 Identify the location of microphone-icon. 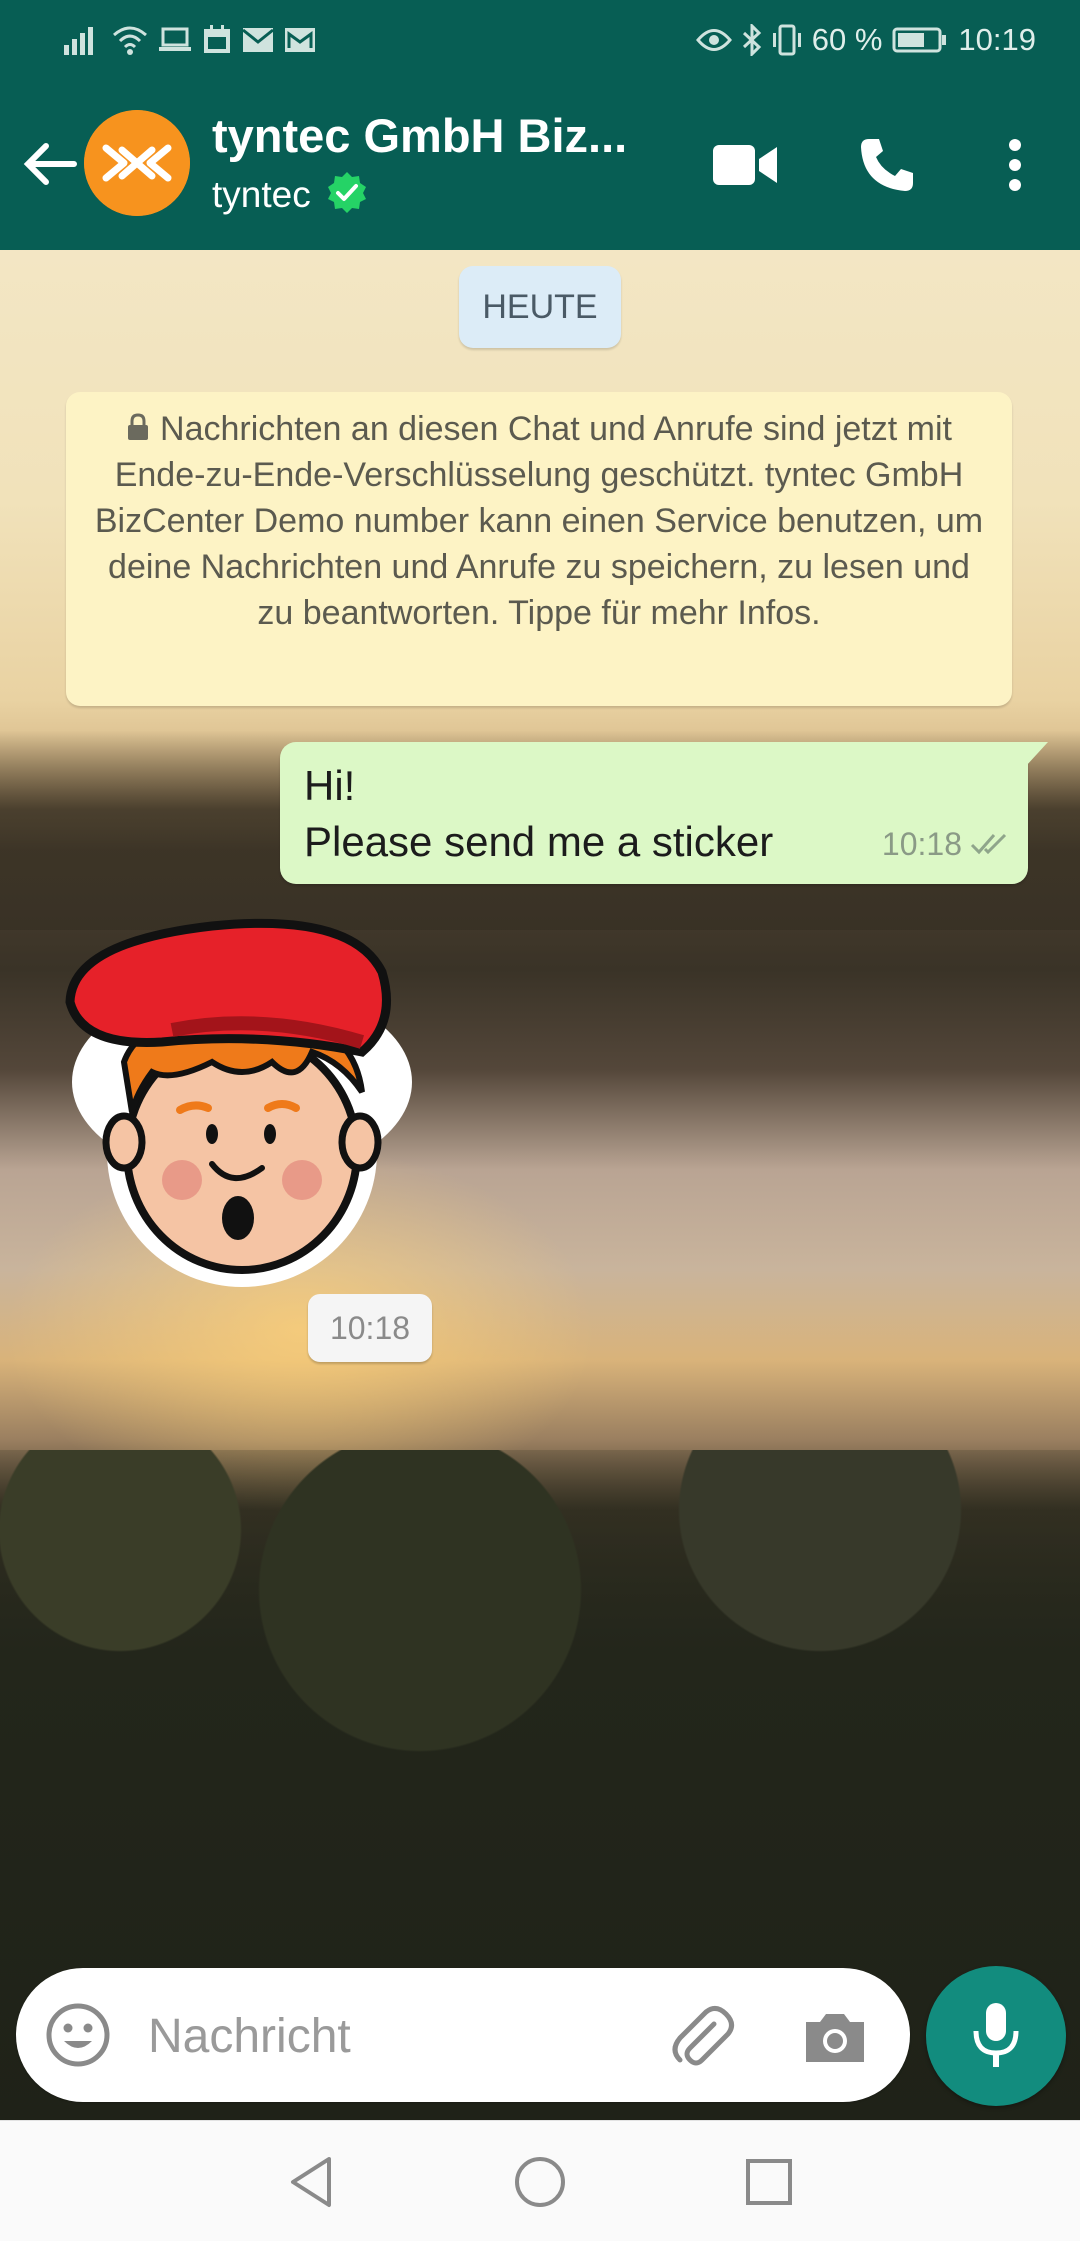
(996, 2035).